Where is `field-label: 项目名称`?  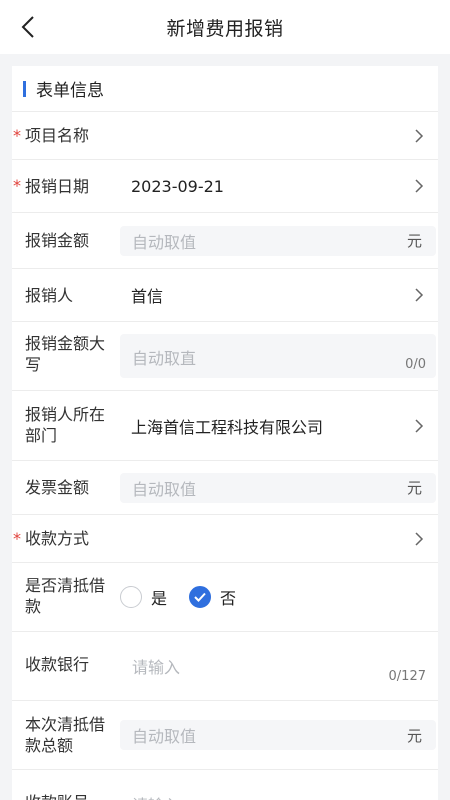
field-label: 项目名称 is located at coordinates (57, 135).